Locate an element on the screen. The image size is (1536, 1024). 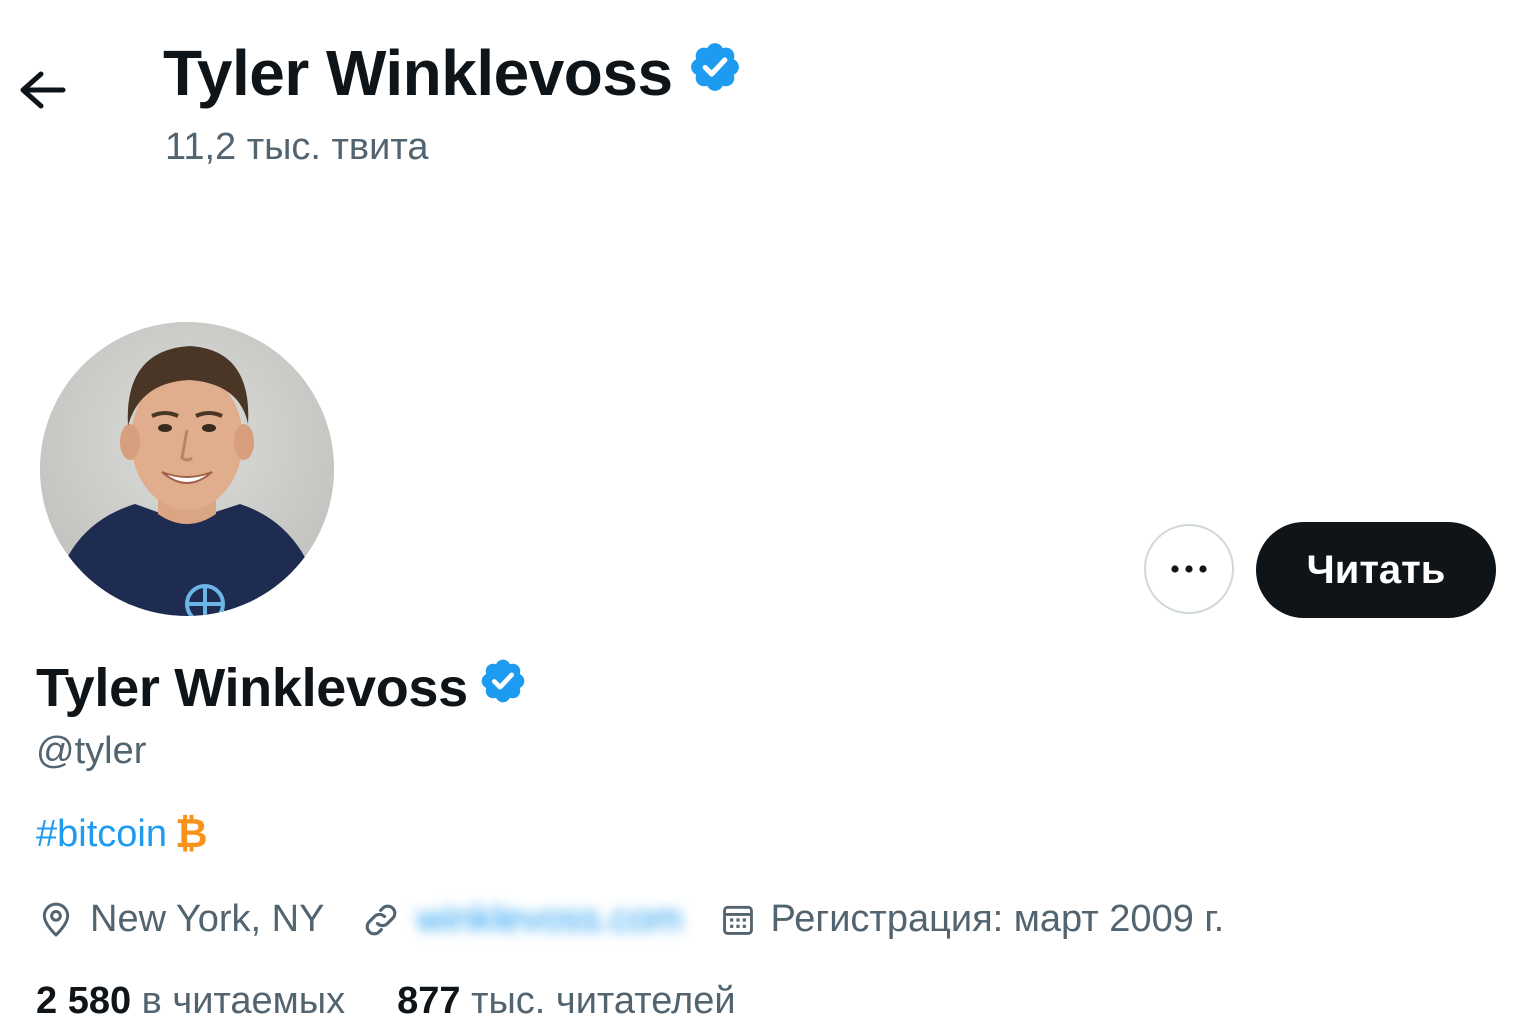
avatar-image is located at coordinates (187, 469).